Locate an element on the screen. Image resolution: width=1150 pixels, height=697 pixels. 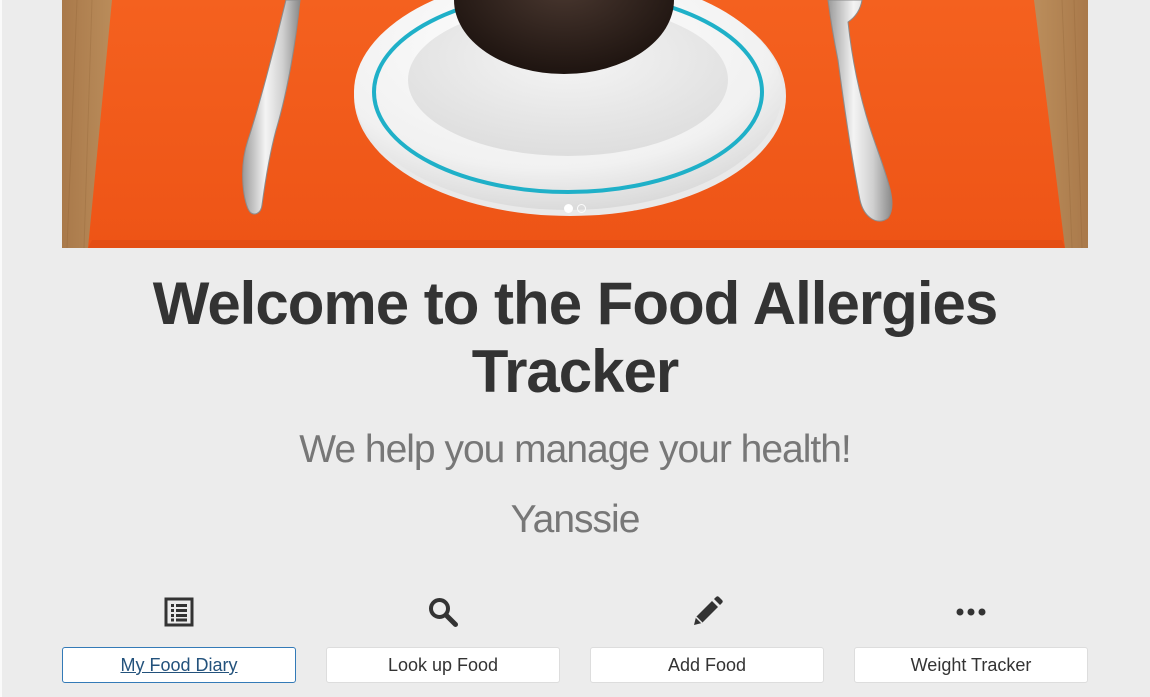
list-icon is located at coordinates (179, 612).